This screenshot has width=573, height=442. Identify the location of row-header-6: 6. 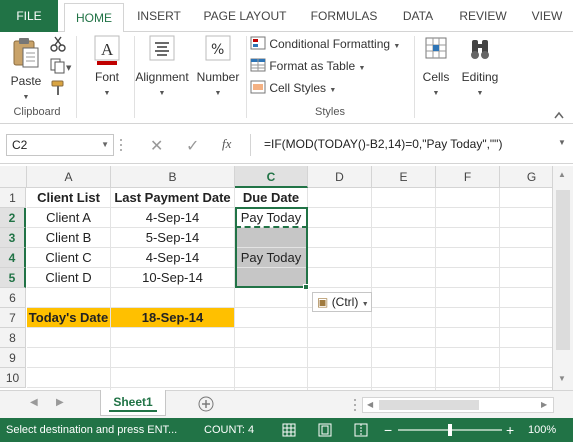
(13, 298).